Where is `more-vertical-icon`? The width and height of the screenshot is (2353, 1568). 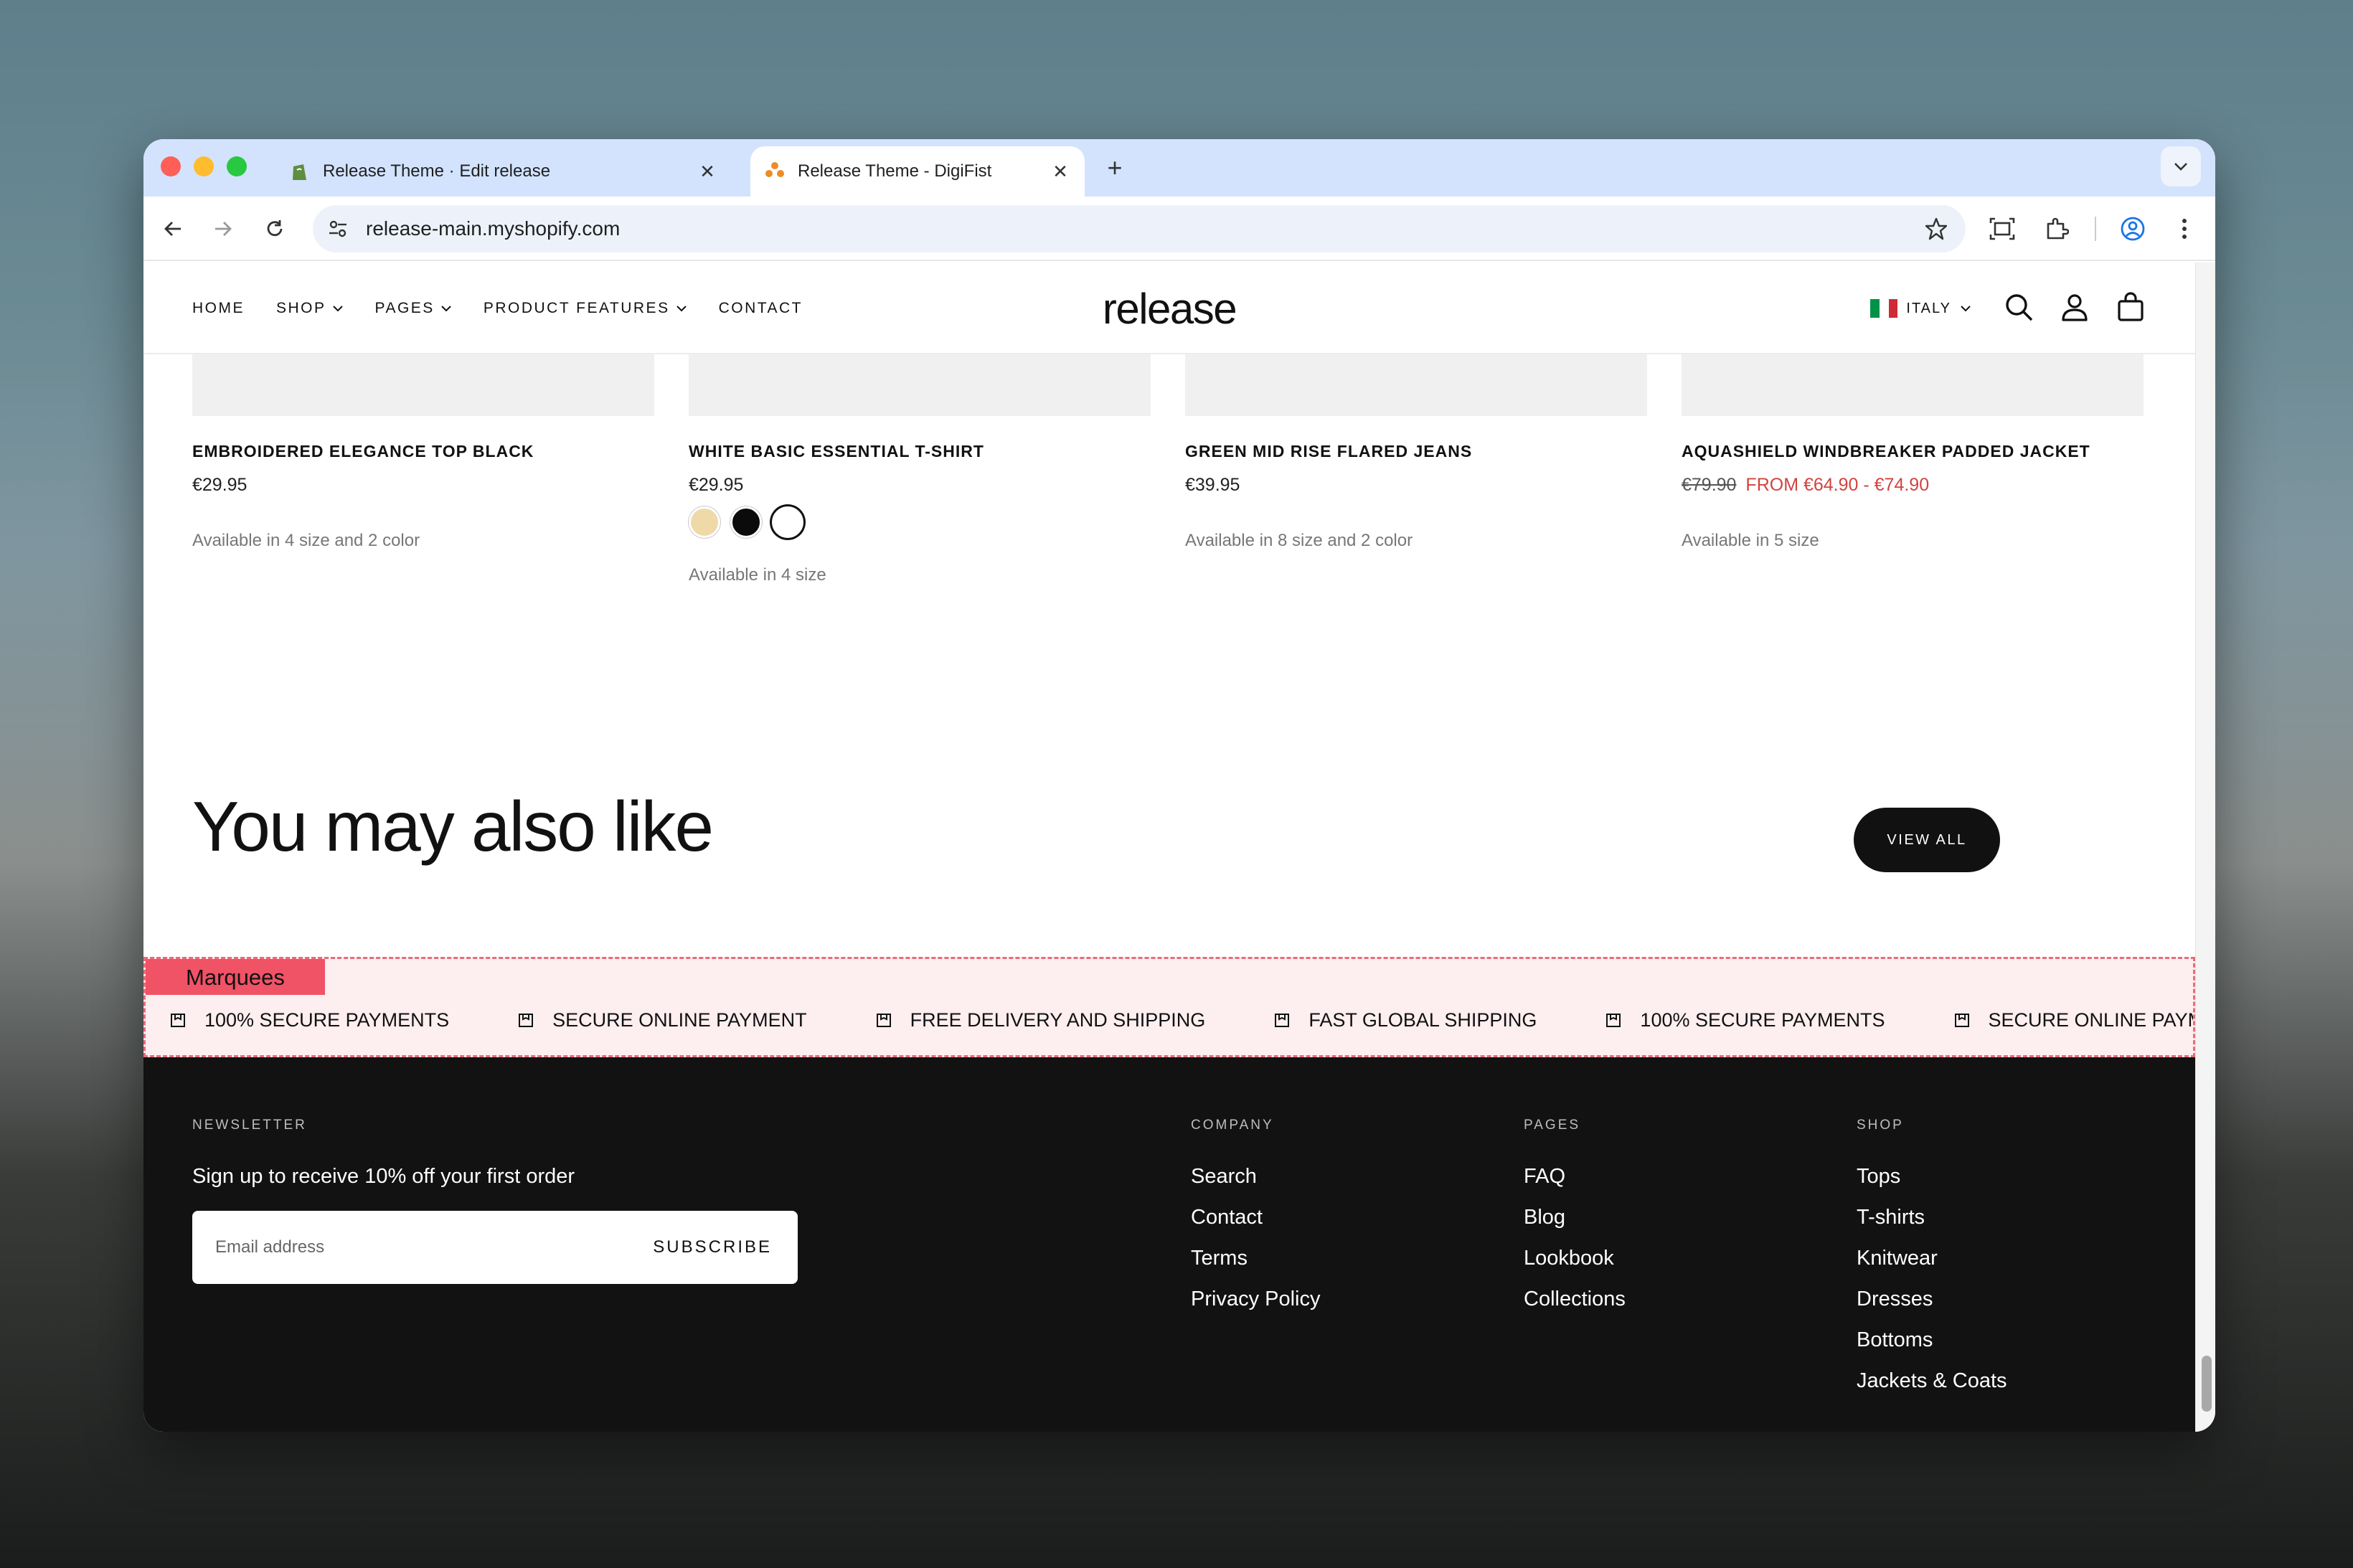 more-vertical-icon is located at coordinates (2185, 229).